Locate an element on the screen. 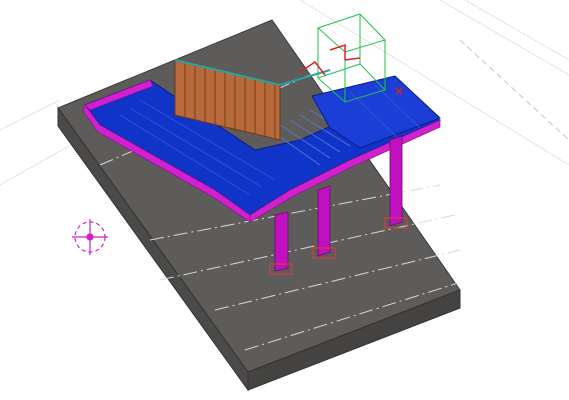 The image size is (569, 400). view-orientation-gizmo-icon is located at coordinates (90, 237).